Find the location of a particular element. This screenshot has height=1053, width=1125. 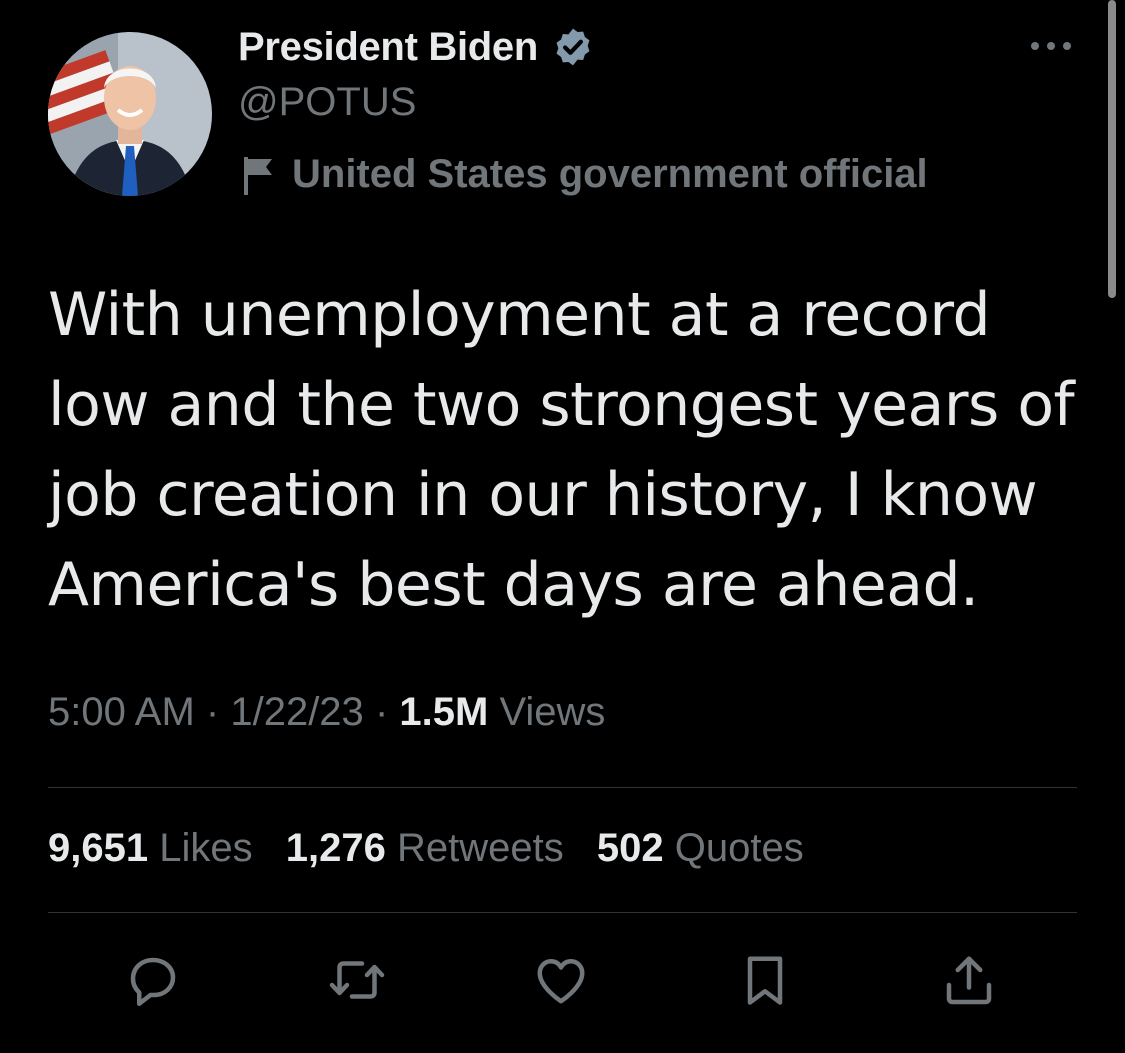

government-label-text: United States government official is located at coordinates (610, 174).